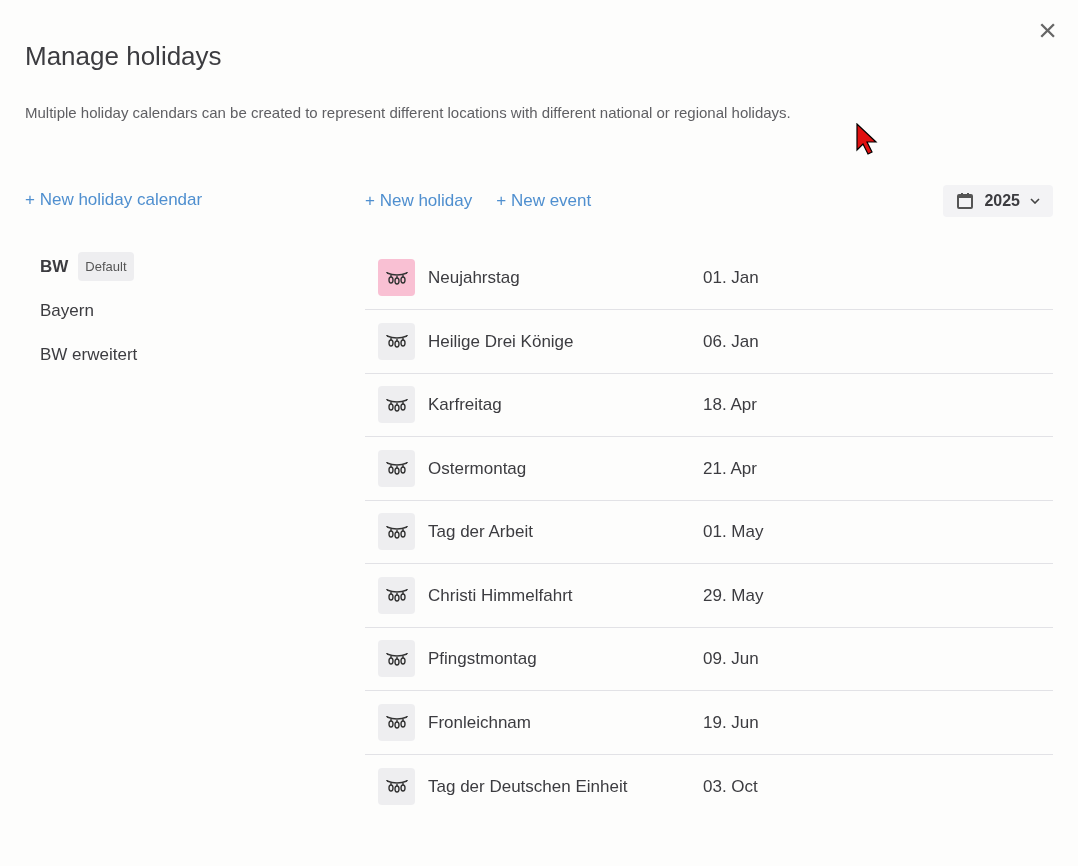 The height and width of the screenshot is (866, 1078). Describe the element at coordinates (733, 532) in the screenshot. I see `holiday-date: 01. May` at that location.